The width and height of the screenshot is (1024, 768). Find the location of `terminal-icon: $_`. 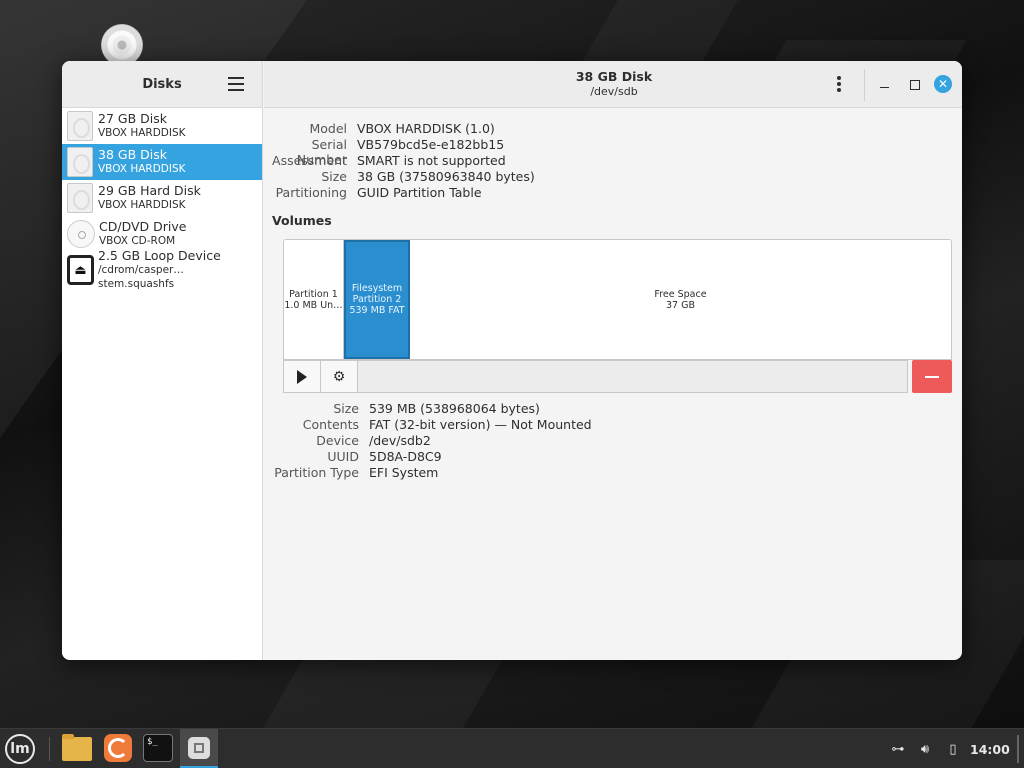

terminal-icon: $_ is located at coordinates (158, 748).